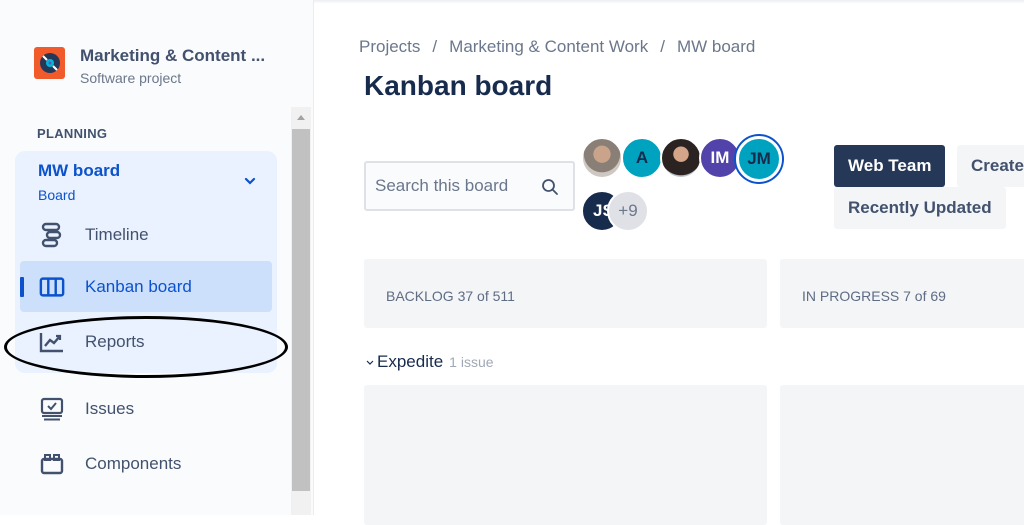  What do you see at coordinates (115, 341) in the screenshot?
I see `sidebar-item-label: Reports` at bounding box center [115, 341].